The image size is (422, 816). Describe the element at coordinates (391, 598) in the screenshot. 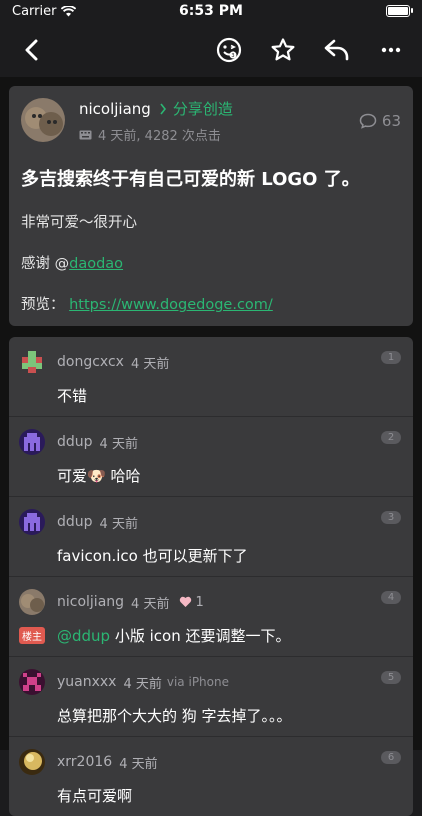

I see `floor-badge: 4` at that location.